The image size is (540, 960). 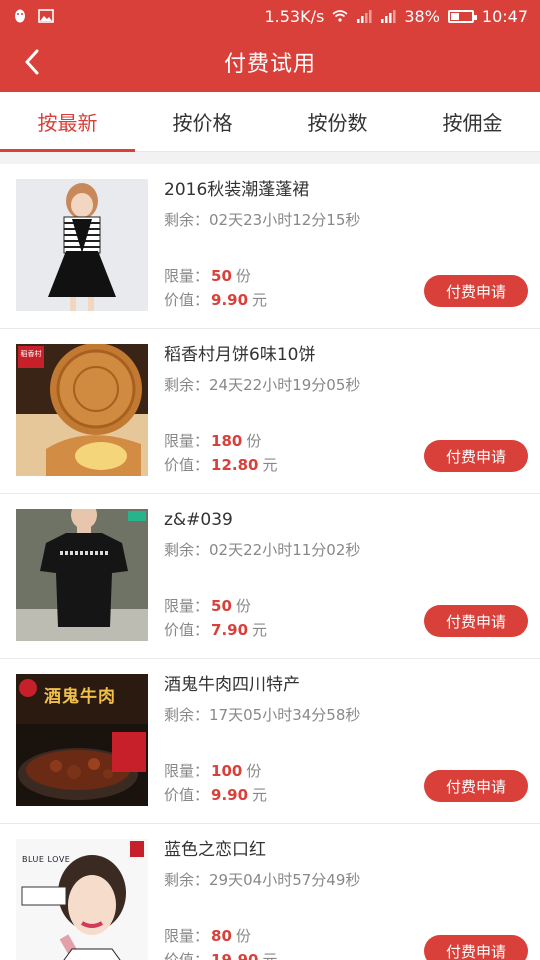 I want to click on product-image-mooncake: 稻香村, so click(x=82, y=410).